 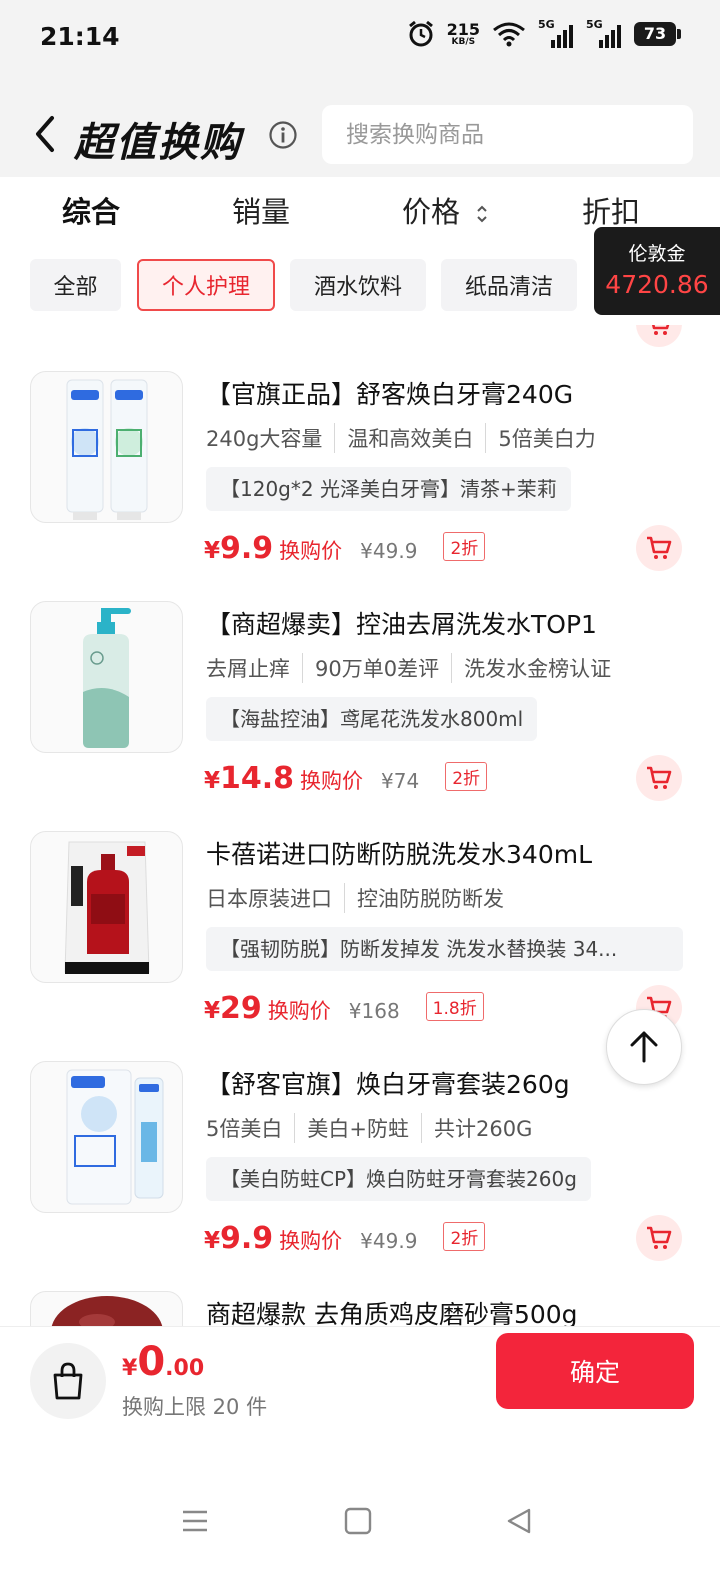 What do you see at coordinates (388, 489) in the screenshot?
I see `product-spec: 【120g*2 光泽美白牙膏】清茶+茉莉` at bounding box center [388, 489].